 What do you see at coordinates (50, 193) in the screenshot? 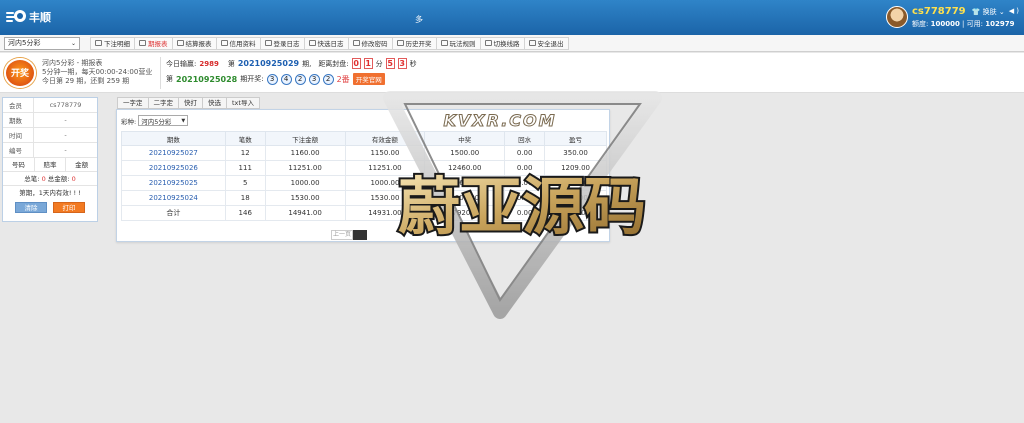
I see `slip-note: 第期，1天内有效! ! !` at bounding box center [50, 193].